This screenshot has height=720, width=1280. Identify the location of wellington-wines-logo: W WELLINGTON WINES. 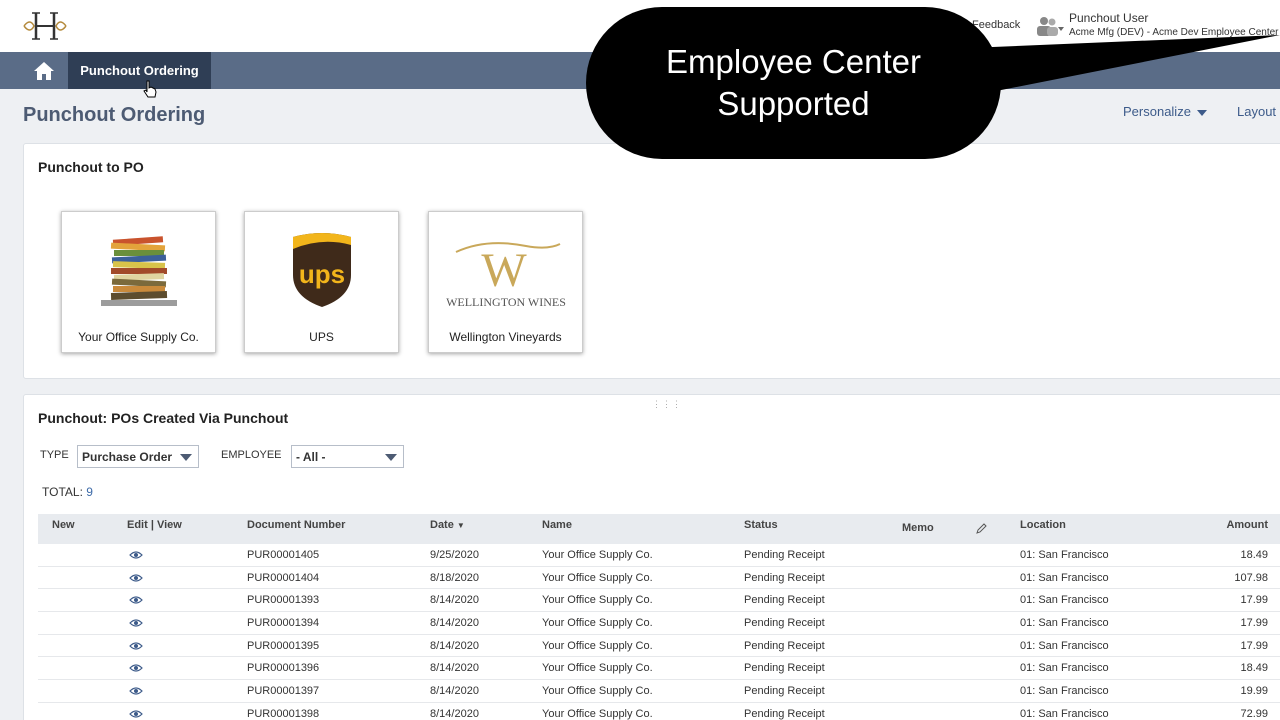
(506, 275).